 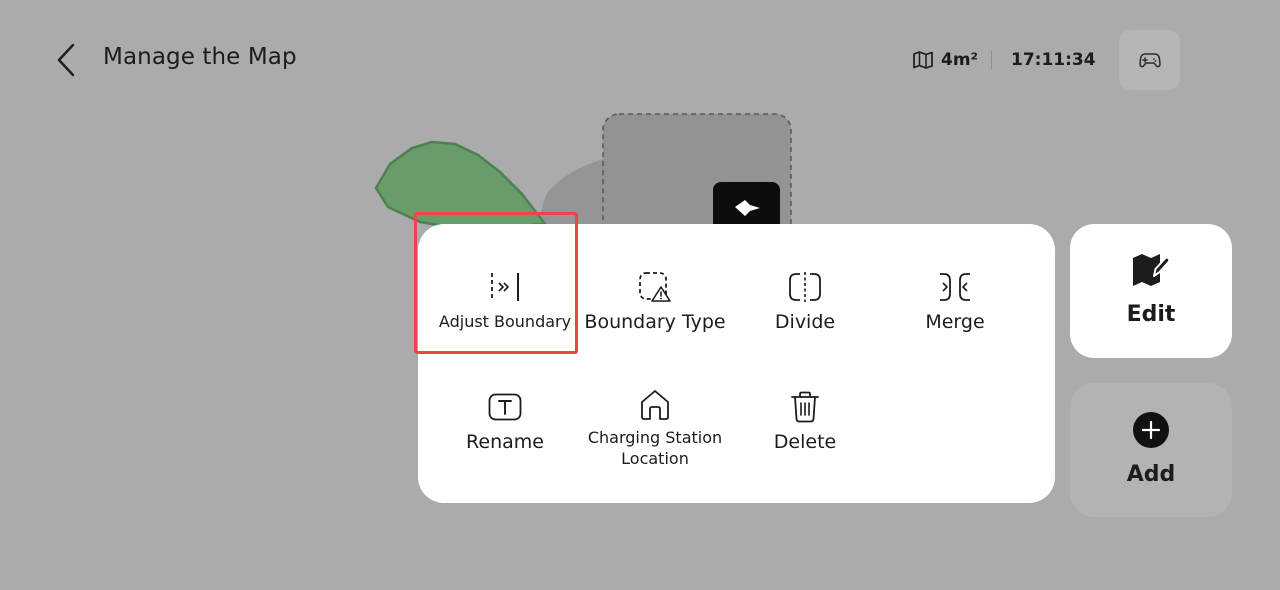 I want to click on rename-icon, so click(x=505, y=407).